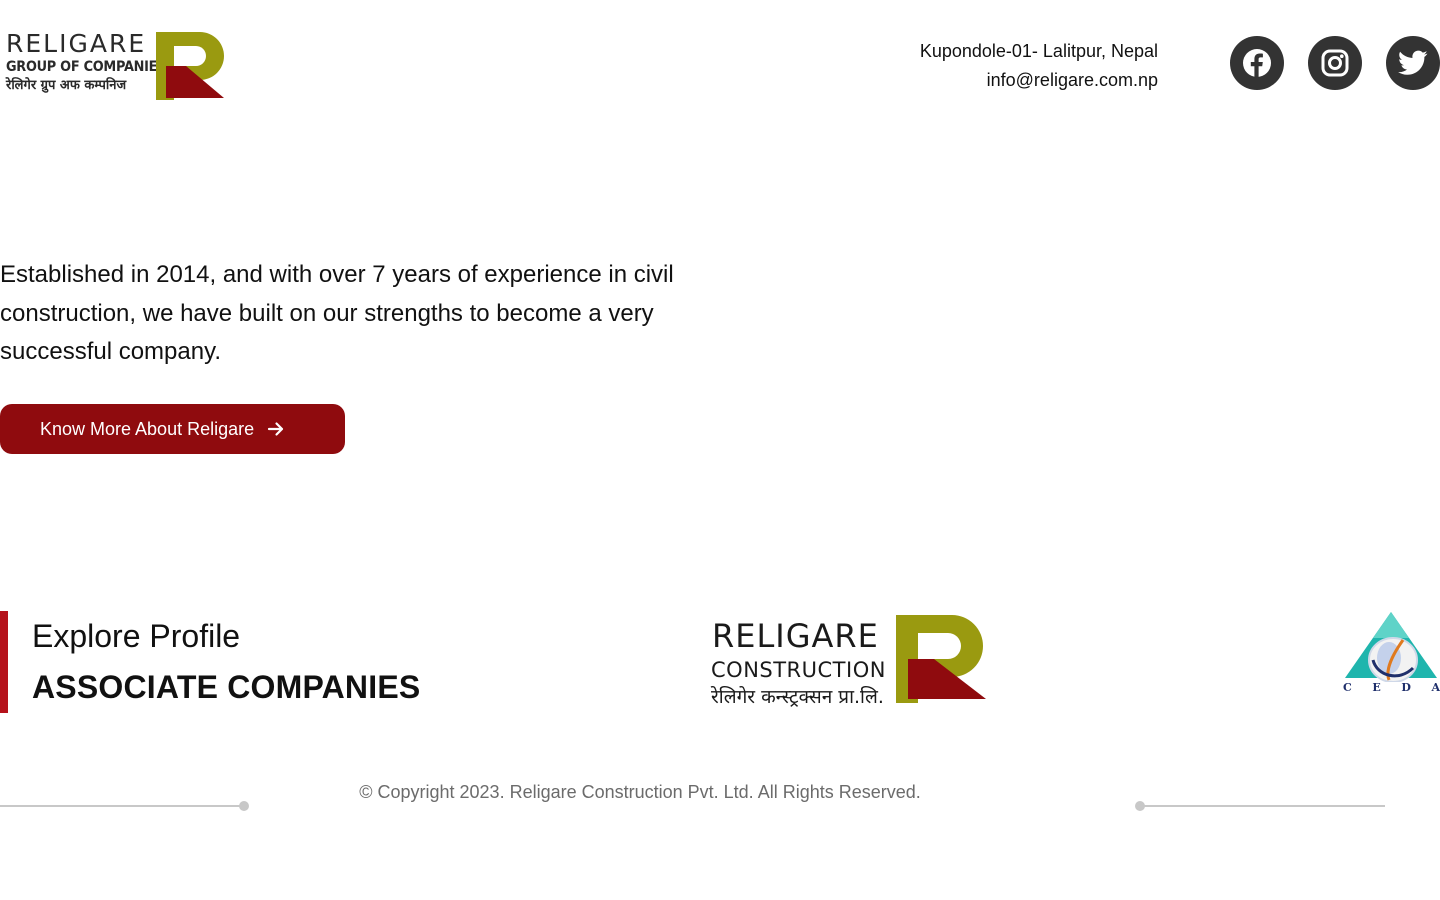 Image resolution: width=1440 pixels, height=900 pixels. What do you see at coordinates (795, 636) in the screenshot?
I see `rc-logo-line1: RELIGARE` at bounding box center [795, 636].